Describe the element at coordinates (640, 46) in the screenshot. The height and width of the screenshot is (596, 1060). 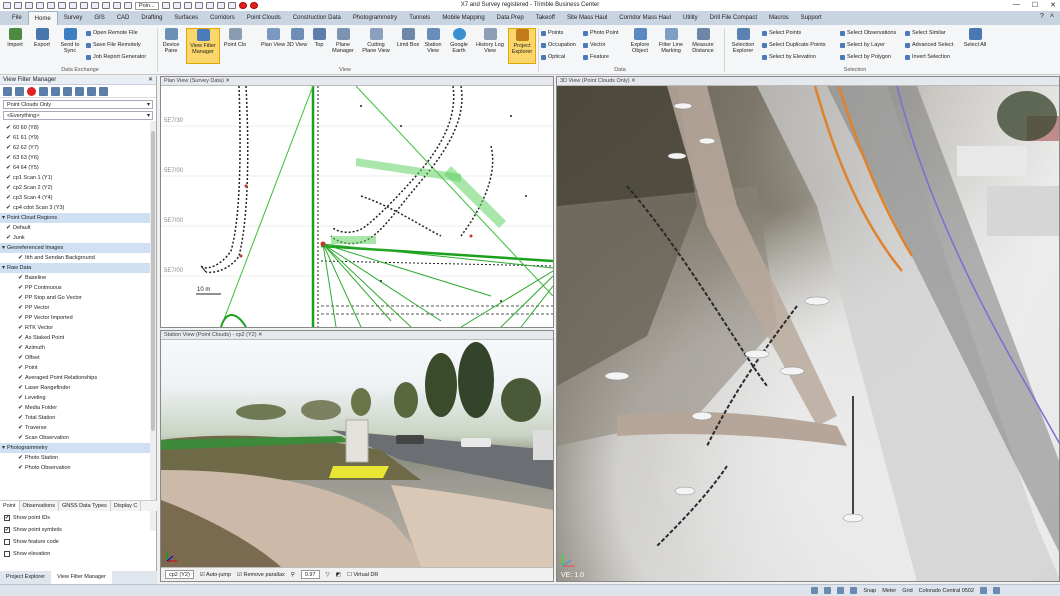
I see `explore-object-button: Explore Object` at that location.